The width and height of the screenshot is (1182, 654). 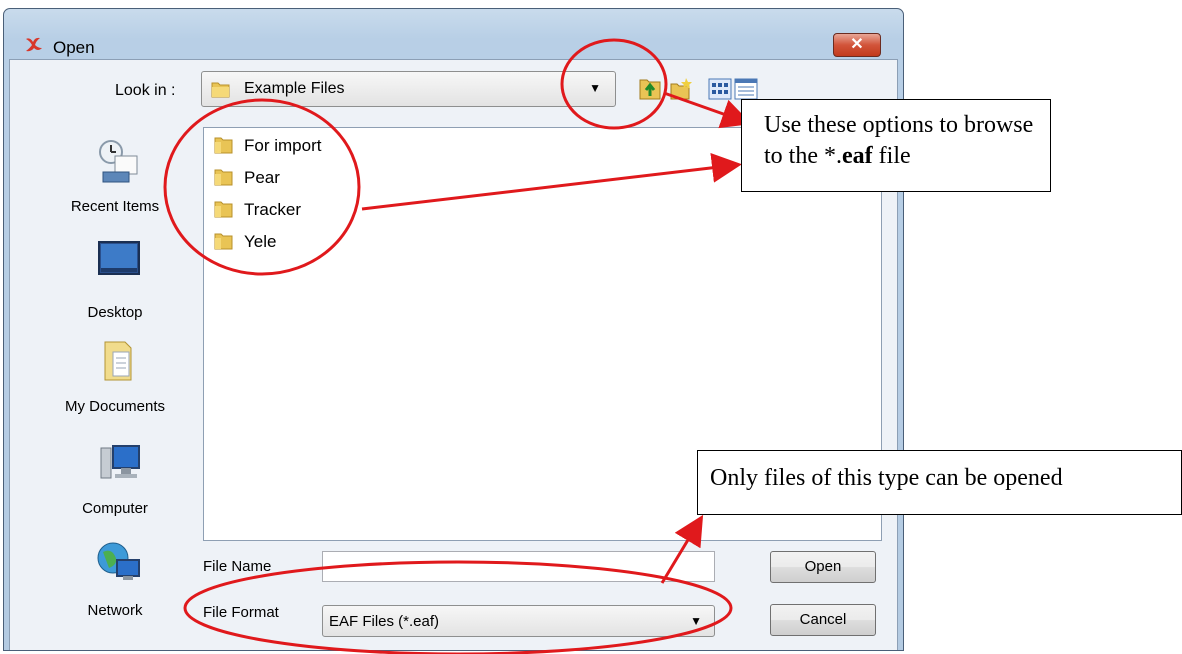 What do you see at coordinates (120, 462) in the screenshot?
I see `computer-icon` at bounding box center [120, 462].